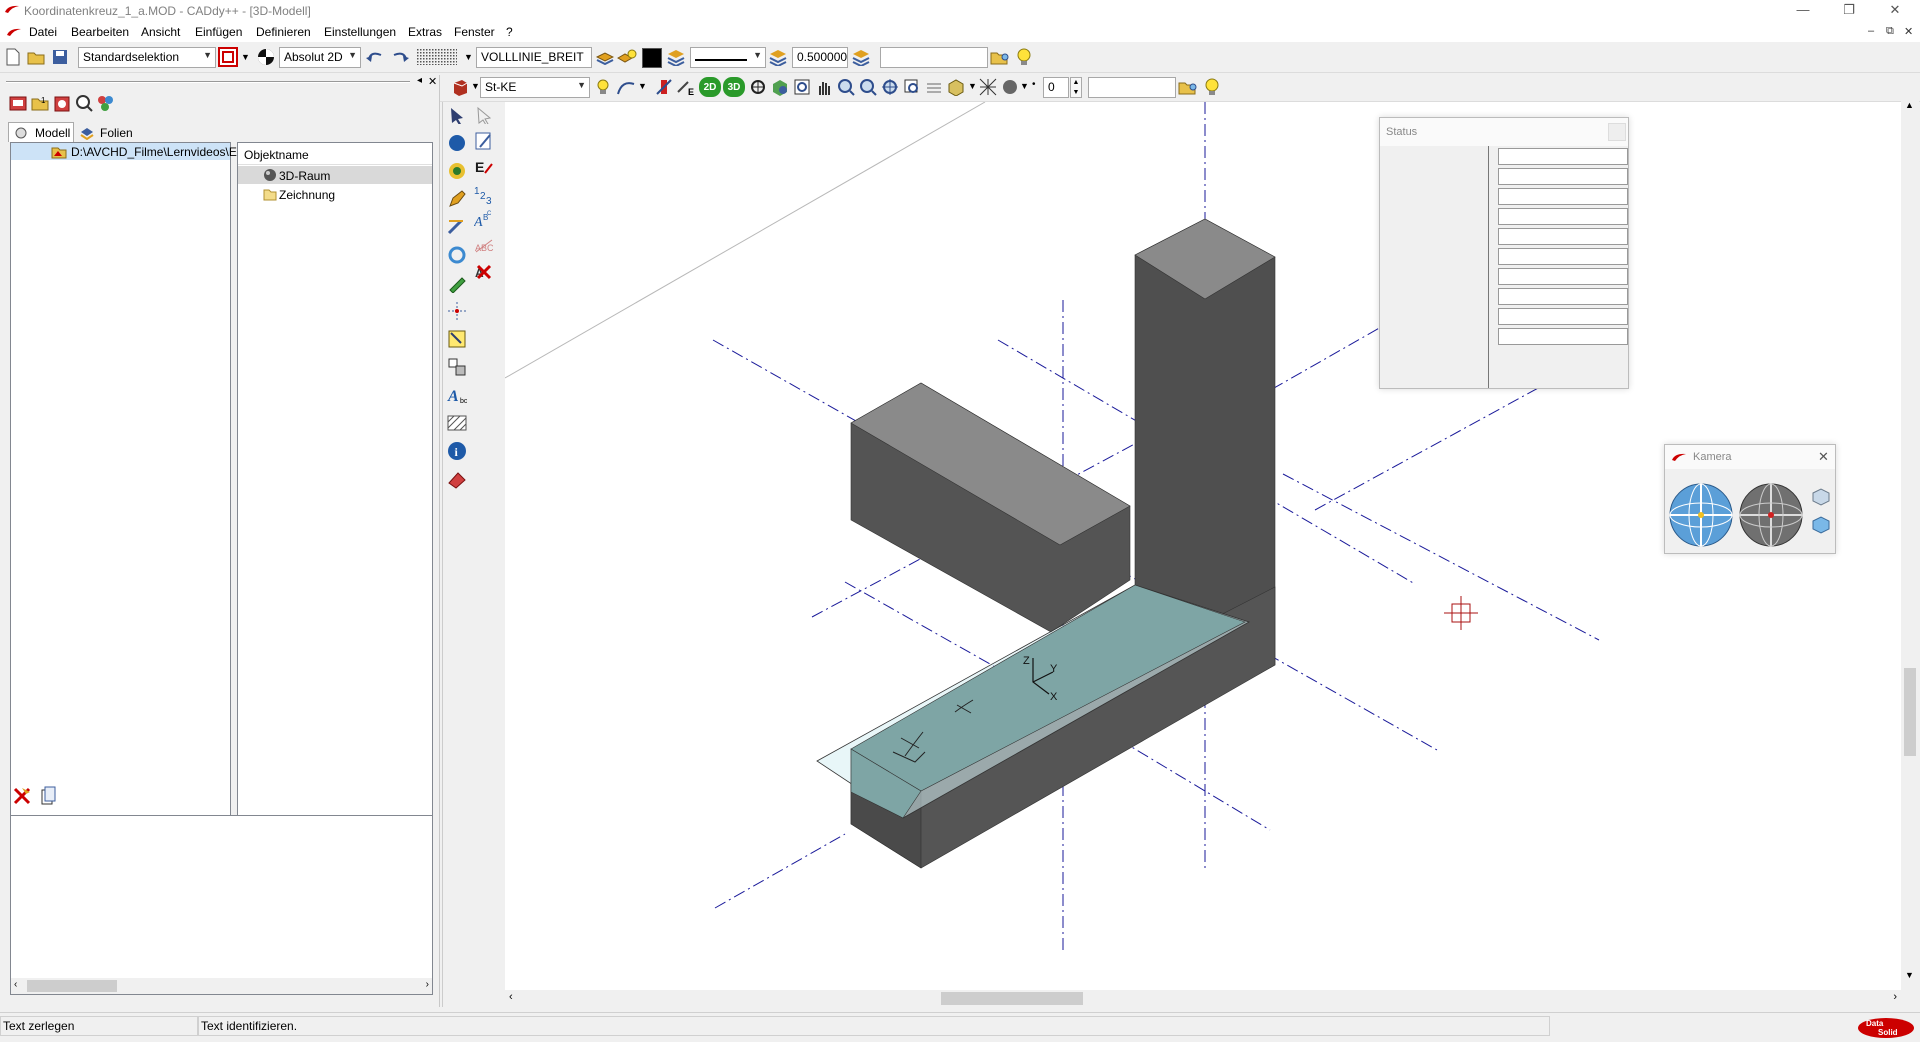 The width and height of the screenshot is (1920, 1042). What do you see at coordinates (1212, 87) in the screenshot?
I see `lightbulb-2-icon` at bounding box center [1212, 87].